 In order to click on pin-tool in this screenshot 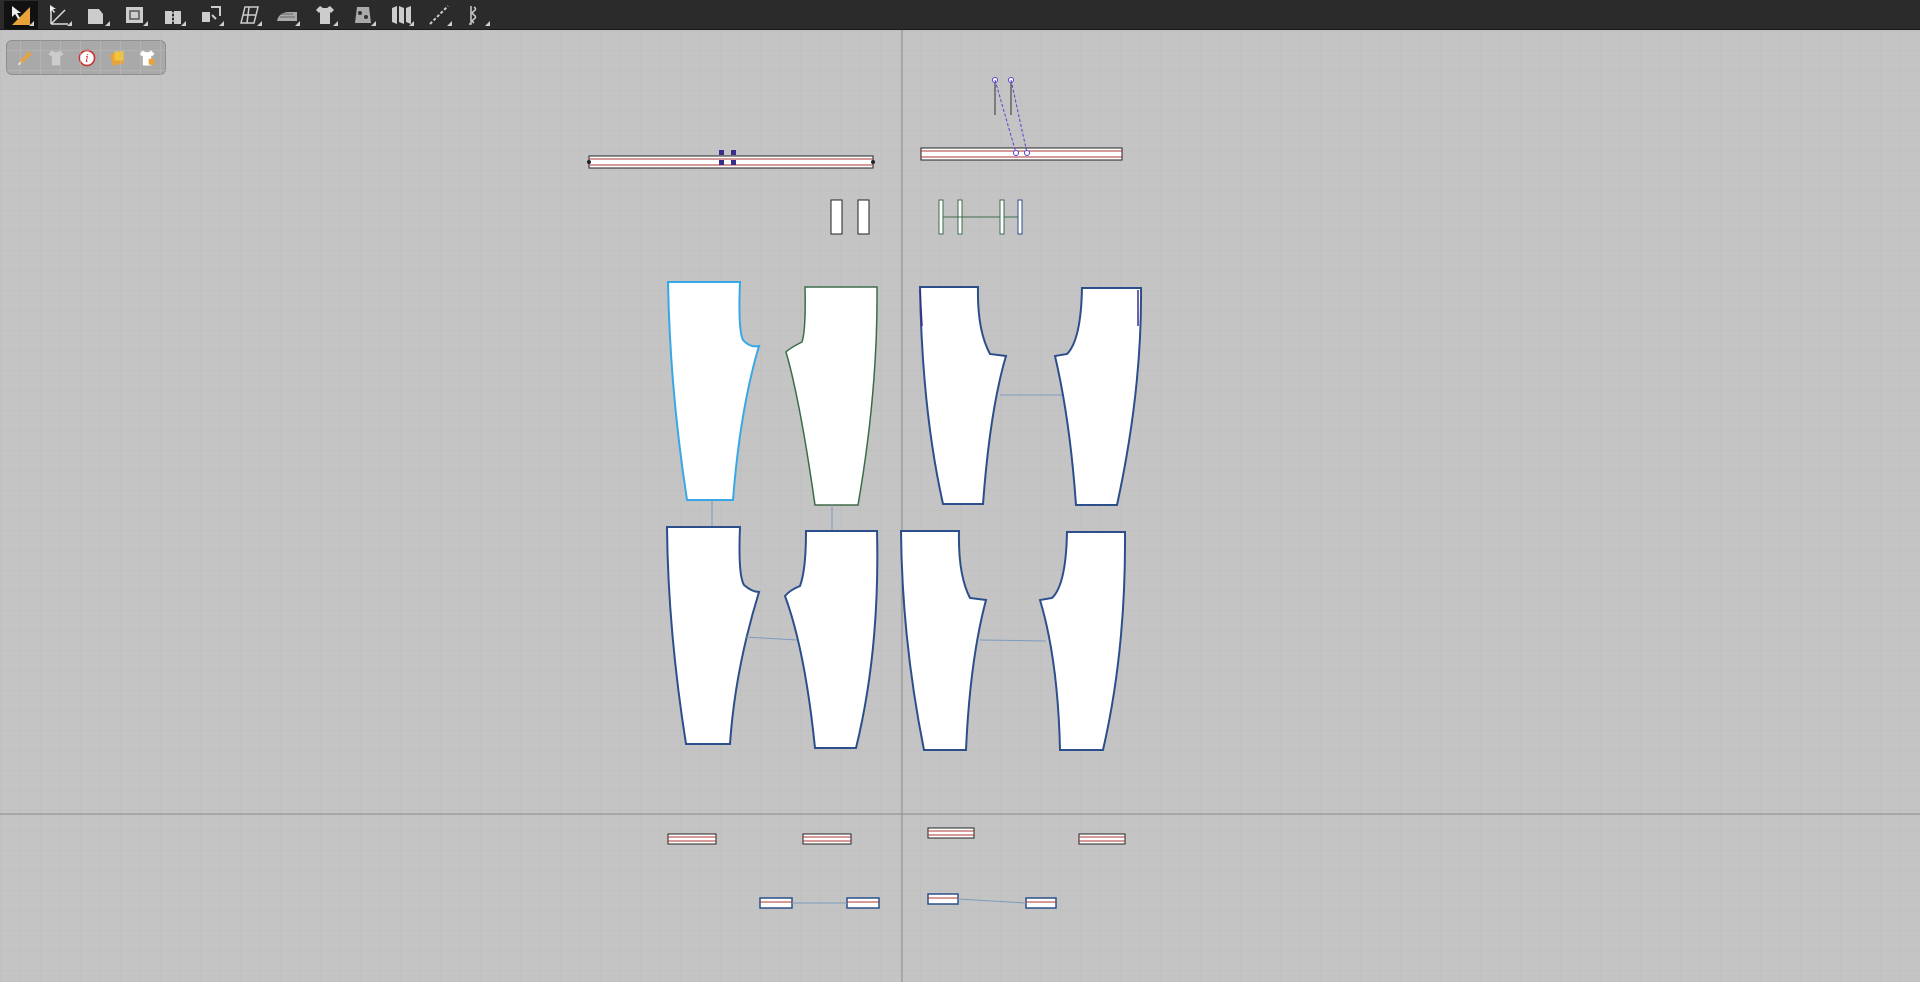, I will do `click(363, 15)`.